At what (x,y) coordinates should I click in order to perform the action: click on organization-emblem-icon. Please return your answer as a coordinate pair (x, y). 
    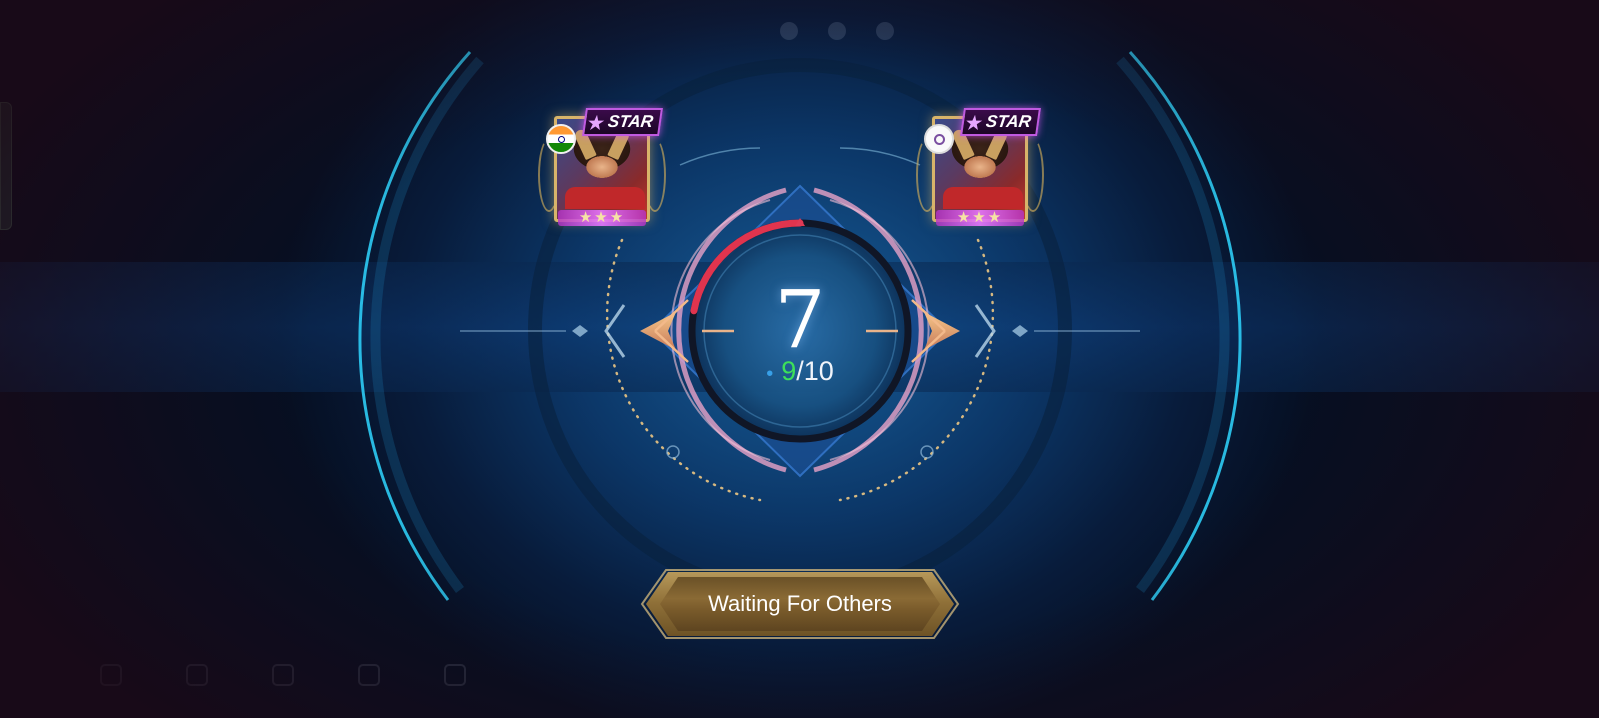
    Looking at the image, I should click on (939, 139).